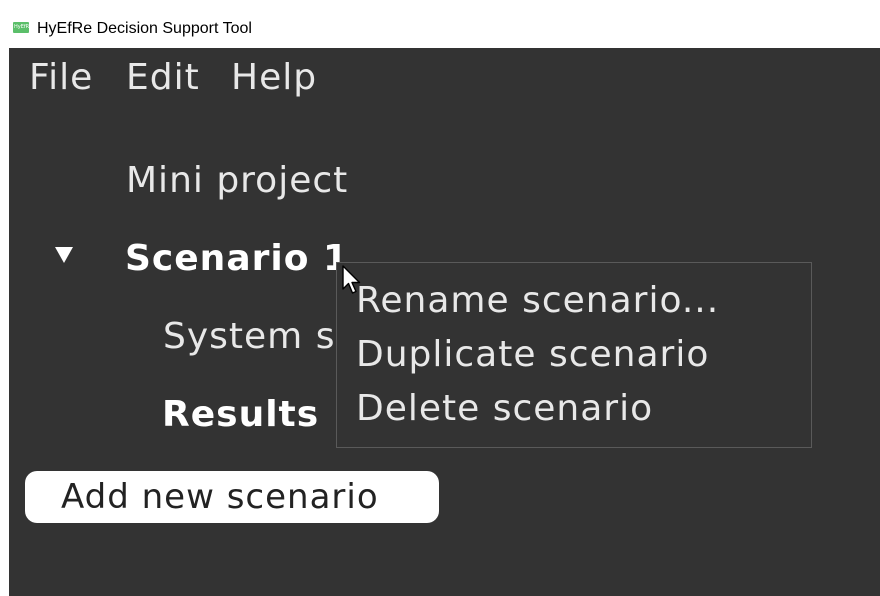 The height and width of the screenshot is (596, 880). I want to click on app-logo-text: HyEfRe, so click(23, 27).